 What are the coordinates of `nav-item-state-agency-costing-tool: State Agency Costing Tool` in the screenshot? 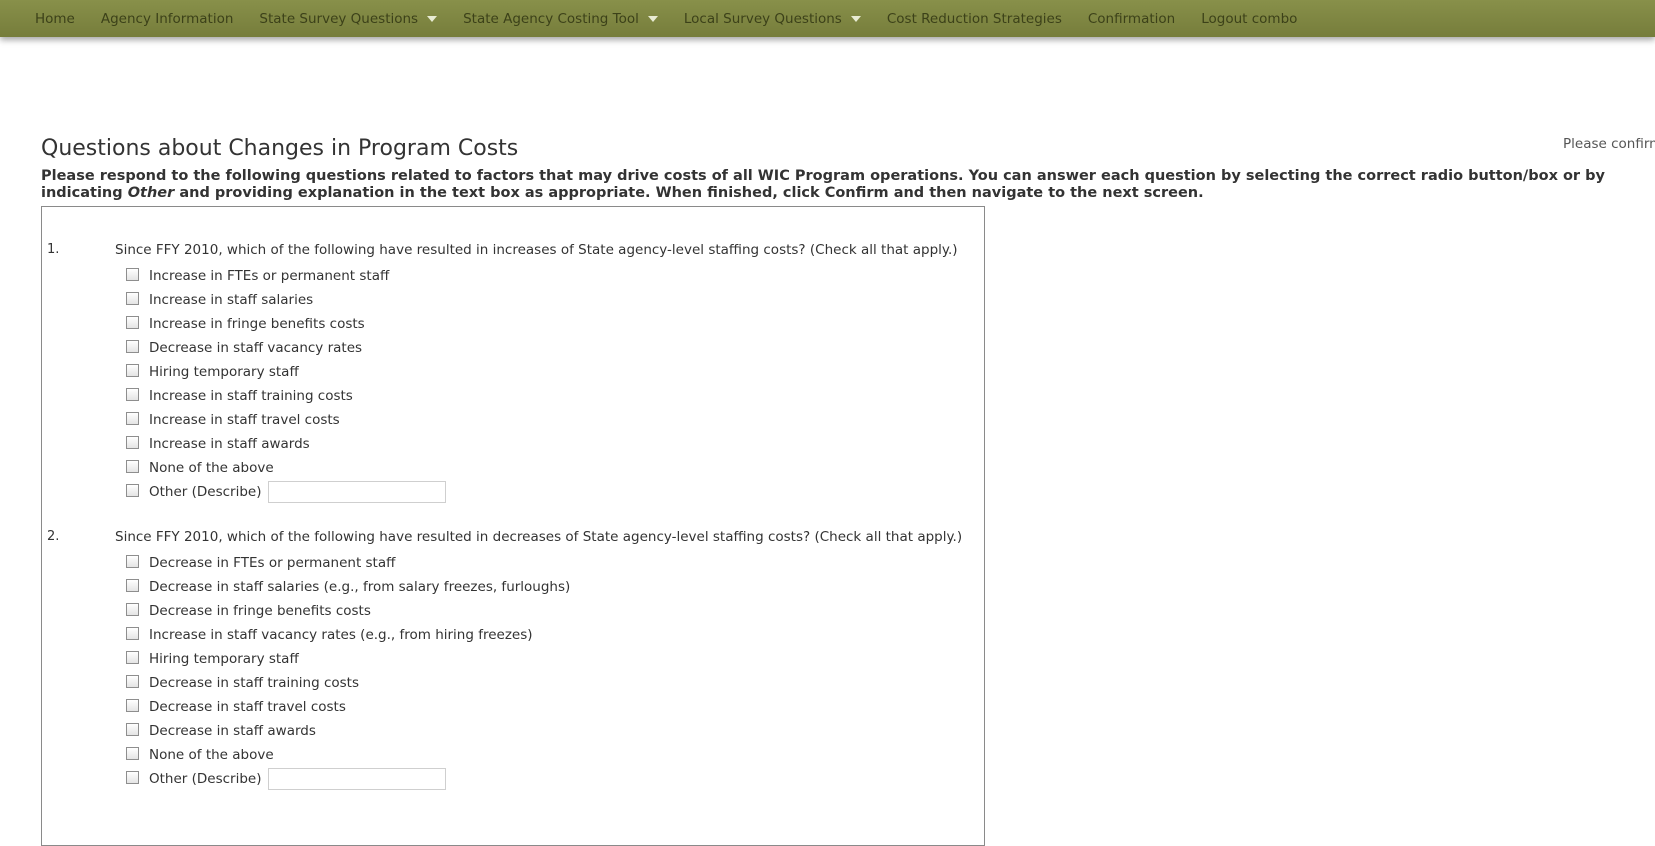 It's located at (560, 19).